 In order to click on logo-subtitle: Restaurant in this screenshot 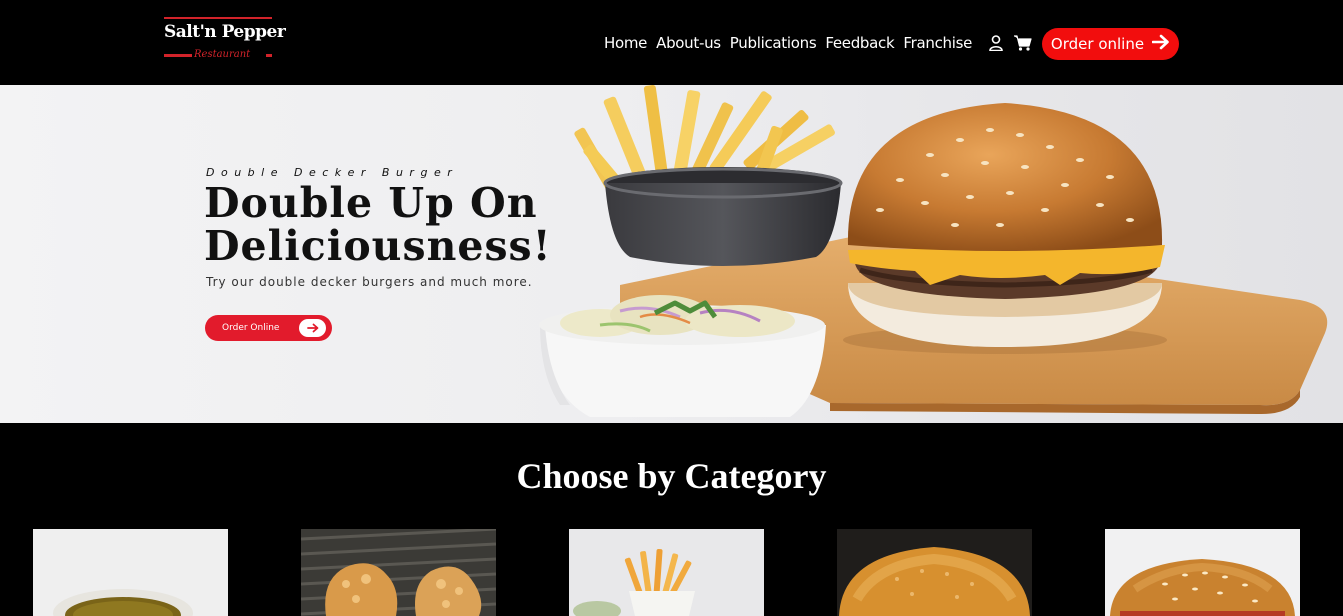, I will do `click(222, 54)`.